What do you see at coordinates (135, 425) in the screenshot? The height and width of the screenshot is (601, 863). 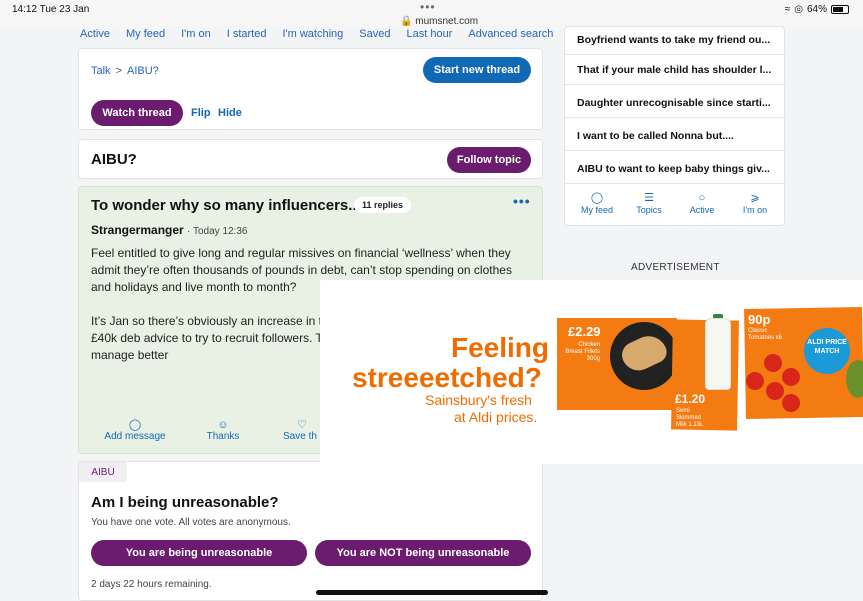 I see `speech-bubble-icon: ◯` at bounding box center [135, 425].